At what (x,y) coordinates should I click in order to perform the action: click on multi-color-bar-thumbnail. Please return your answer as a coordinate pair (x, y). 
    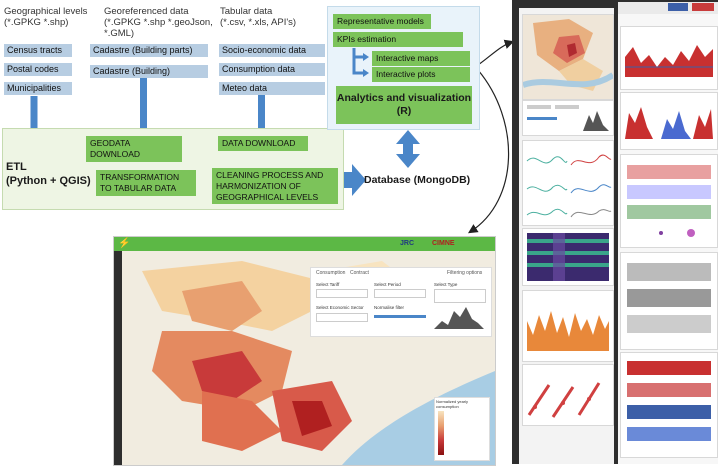
    Looking at the image, I should click on (669, 405).